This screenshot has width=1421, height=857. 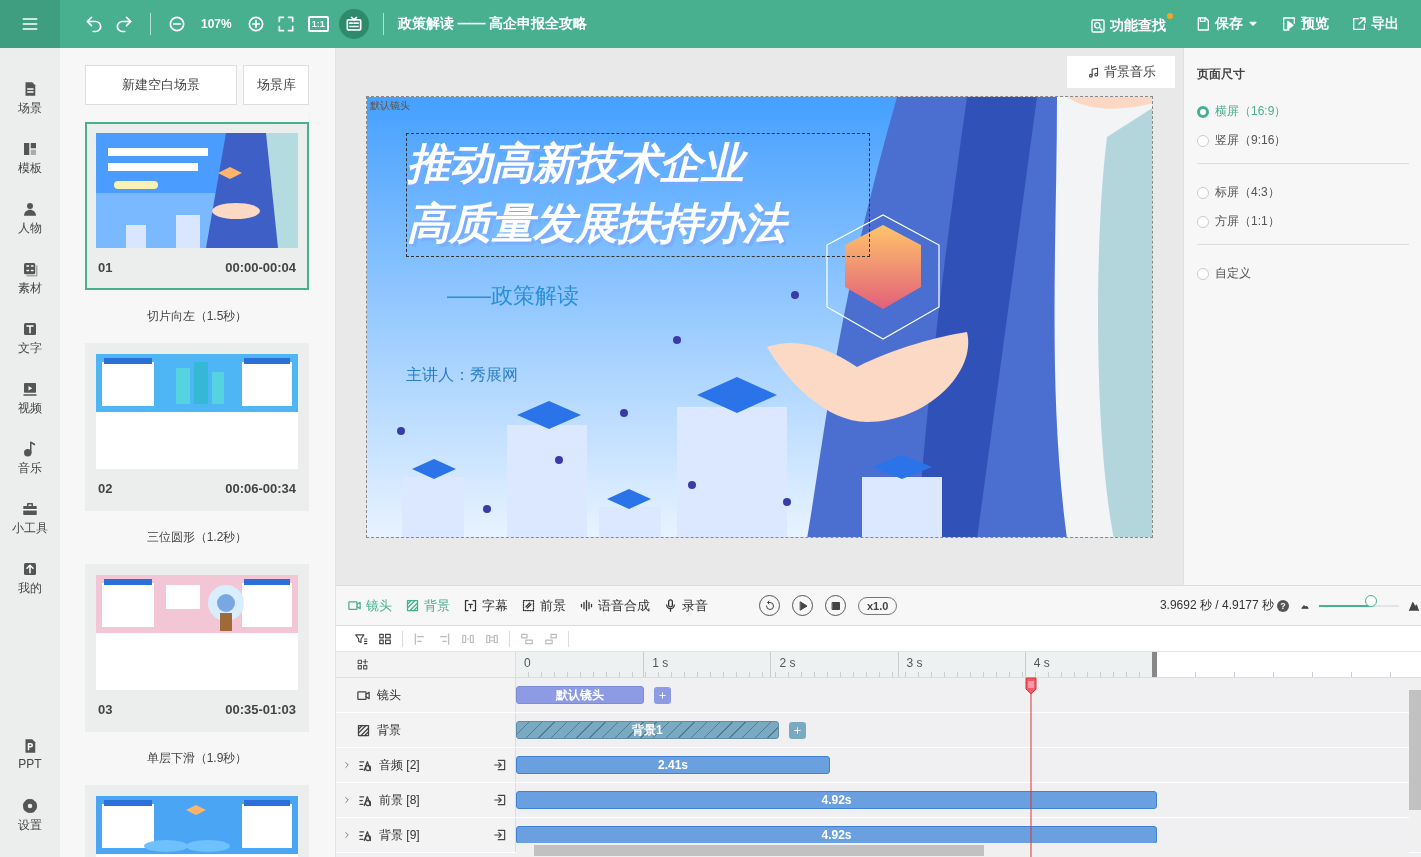 I want to click on transition-label: 单层下滑（1.9秒）, so click(x=197, y=758).